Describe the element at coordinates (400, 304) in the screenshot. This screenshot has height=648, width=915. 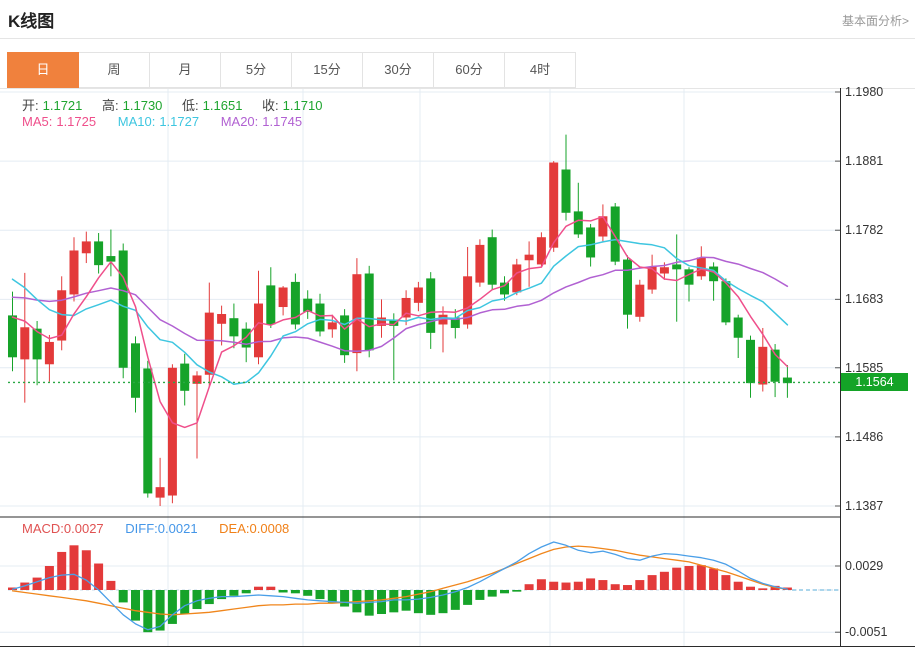
I see `ma20-line` at that location.